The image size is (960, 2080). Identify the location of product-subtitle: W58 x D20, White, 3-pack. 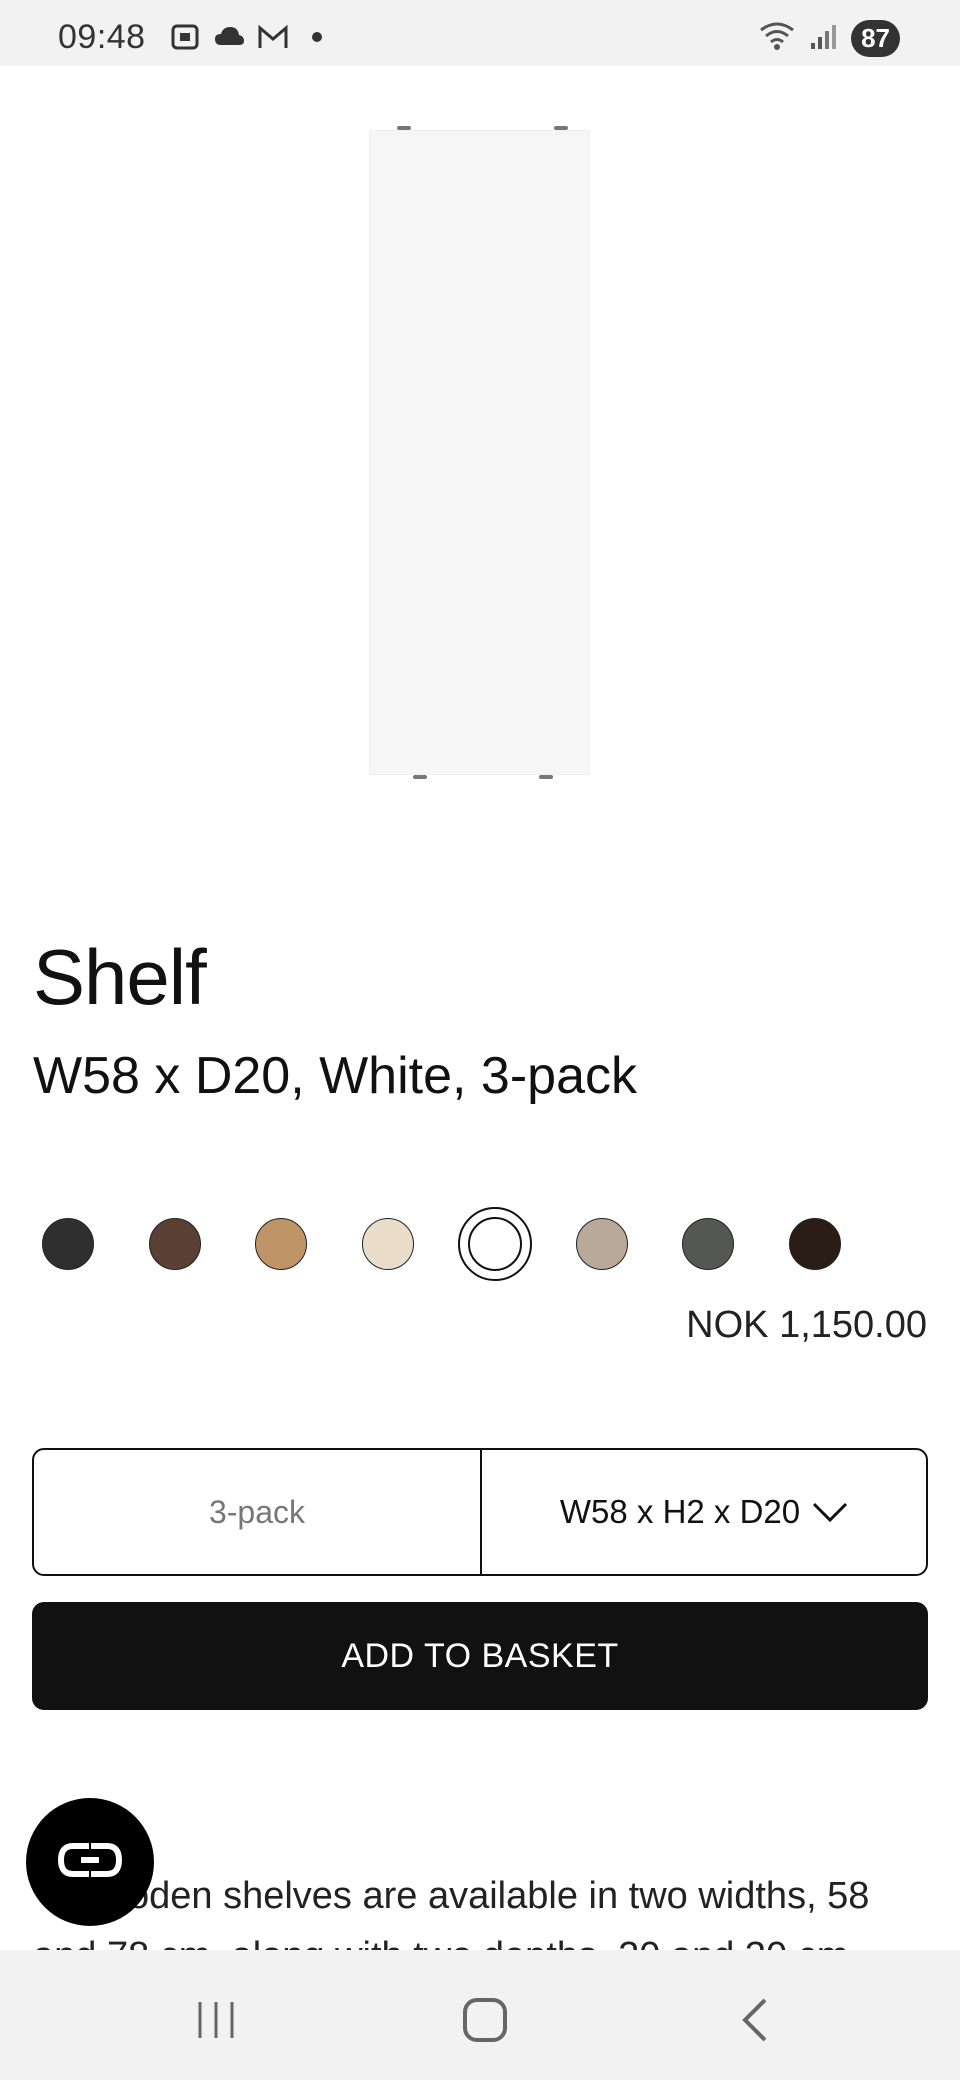
(335, 1076).